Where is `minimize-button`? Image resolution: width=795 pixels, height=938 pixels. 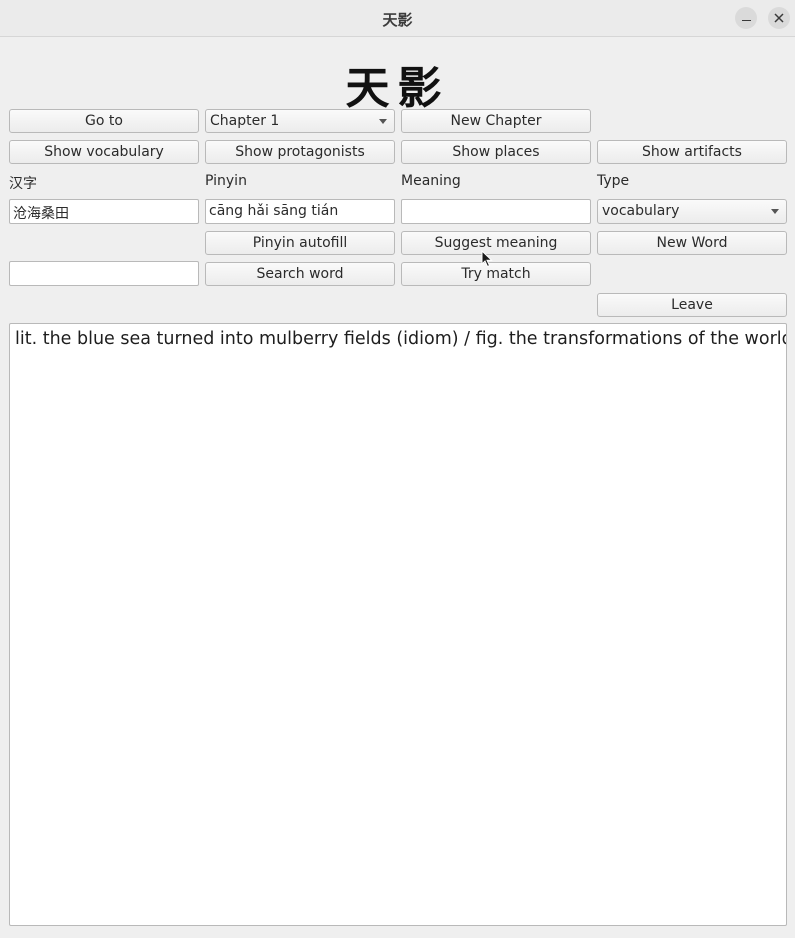 minimize-button is located at coordinates (746, 18).